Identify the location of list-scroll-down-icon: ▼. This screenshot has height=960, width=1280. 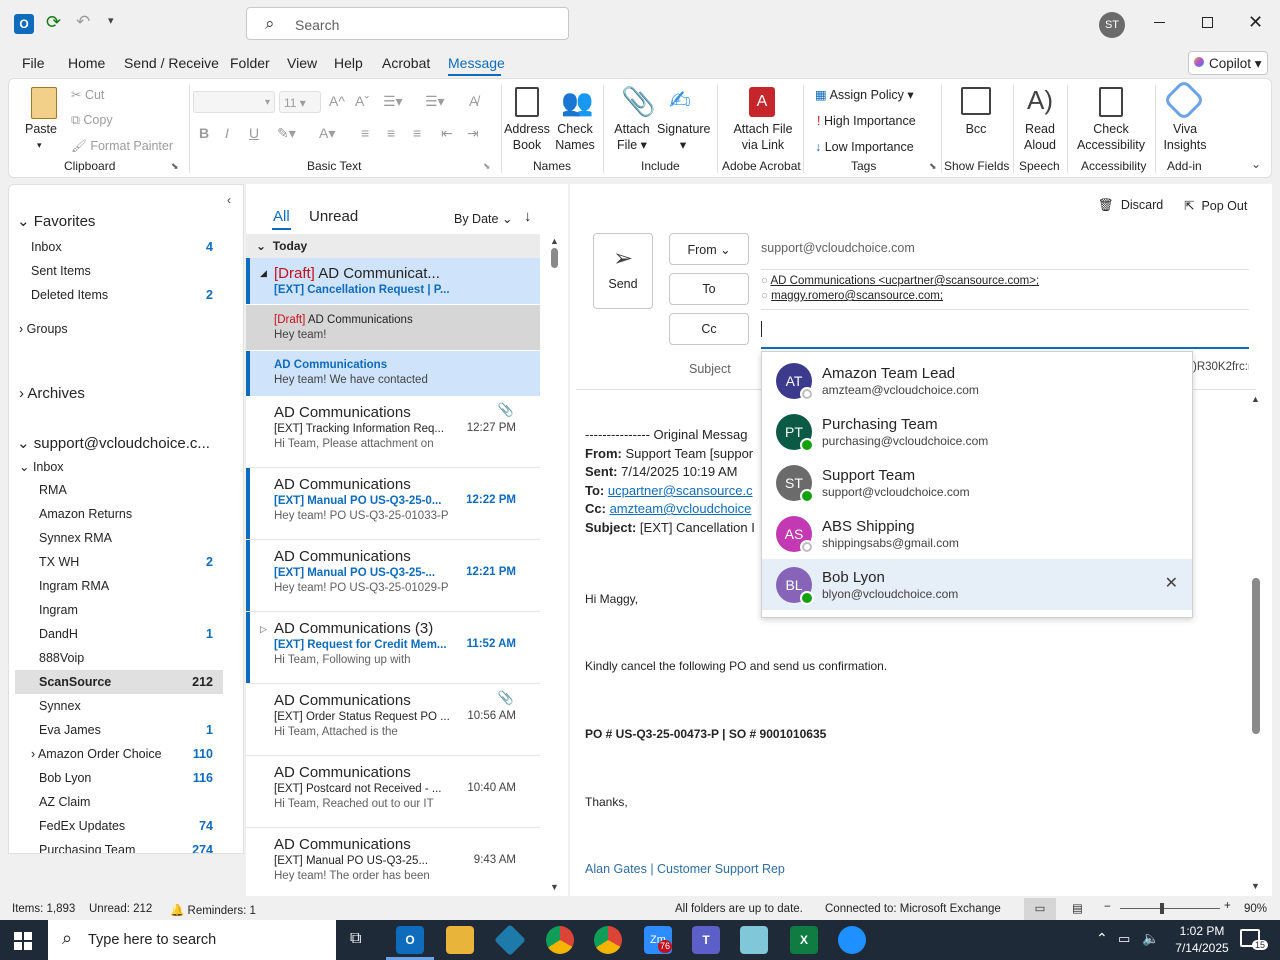
(554, 887).